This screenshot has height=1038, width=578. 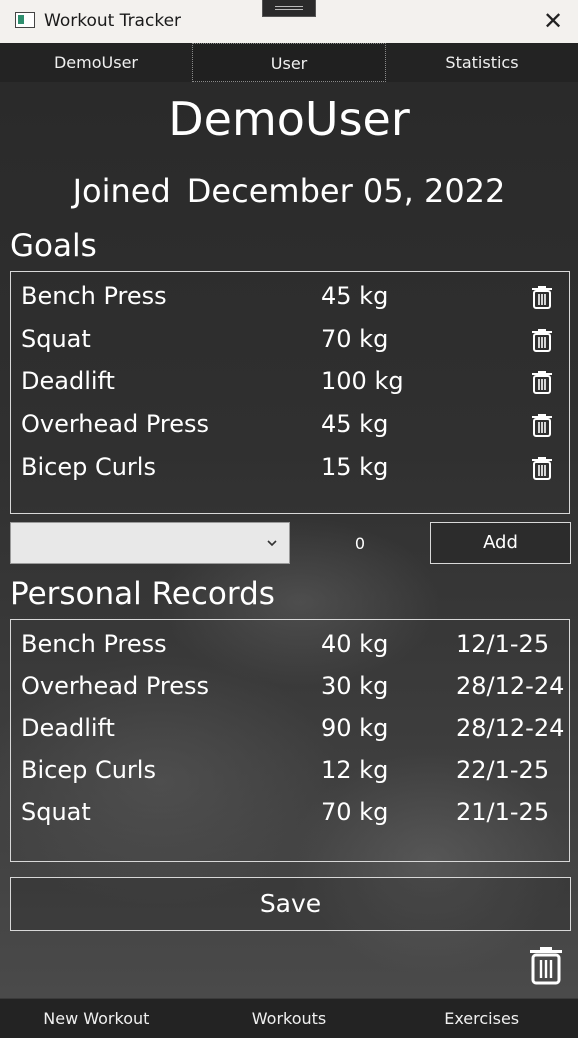 I want to click on goal-amount-input: 0, so click(x=360, y=543).